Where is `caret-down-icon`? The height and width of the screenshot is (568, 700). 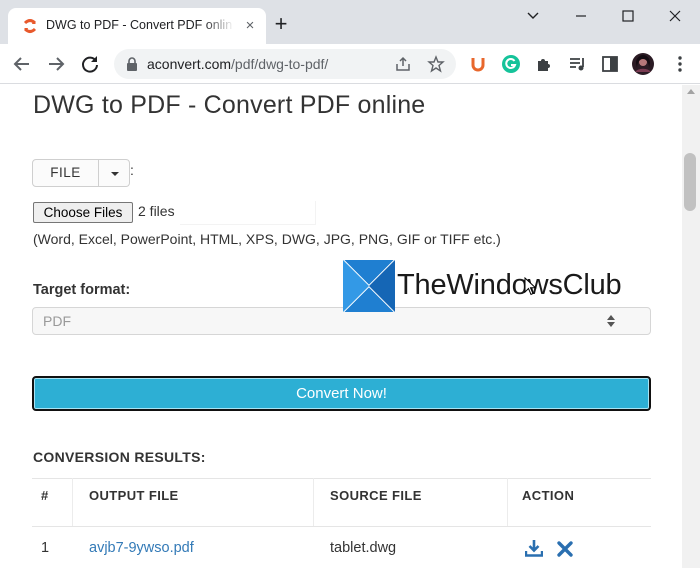
caret-down-icon is located at coordinates (115, 174).